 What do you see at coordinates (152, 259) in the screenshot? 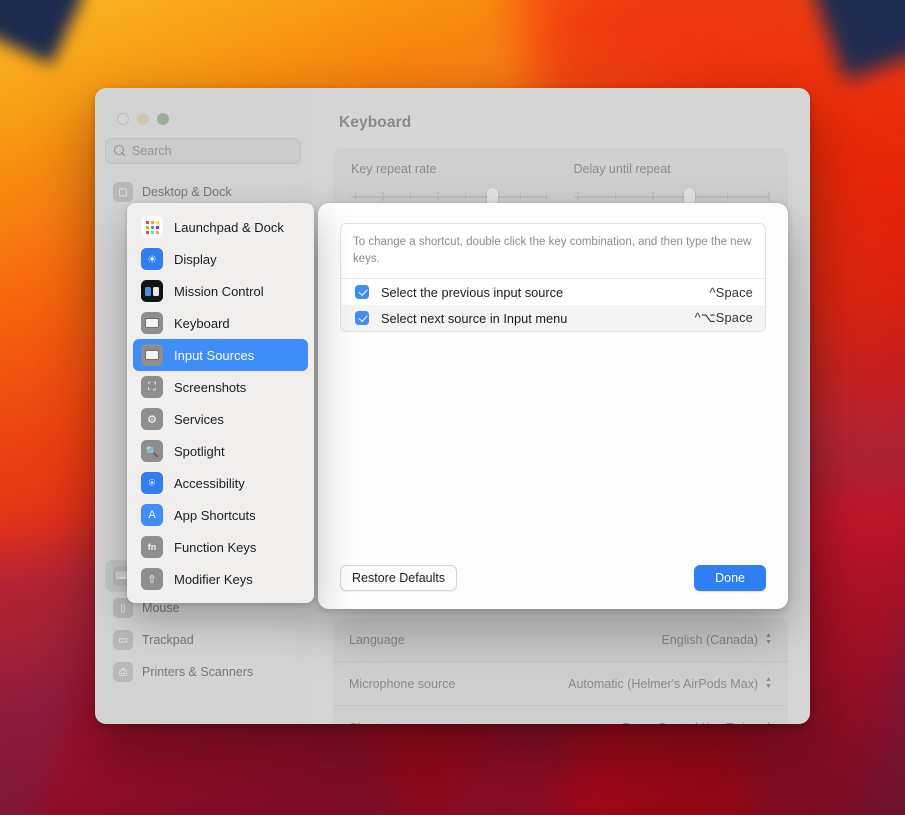
I see `display-icon: ☀` at bounding box center [152, 259].